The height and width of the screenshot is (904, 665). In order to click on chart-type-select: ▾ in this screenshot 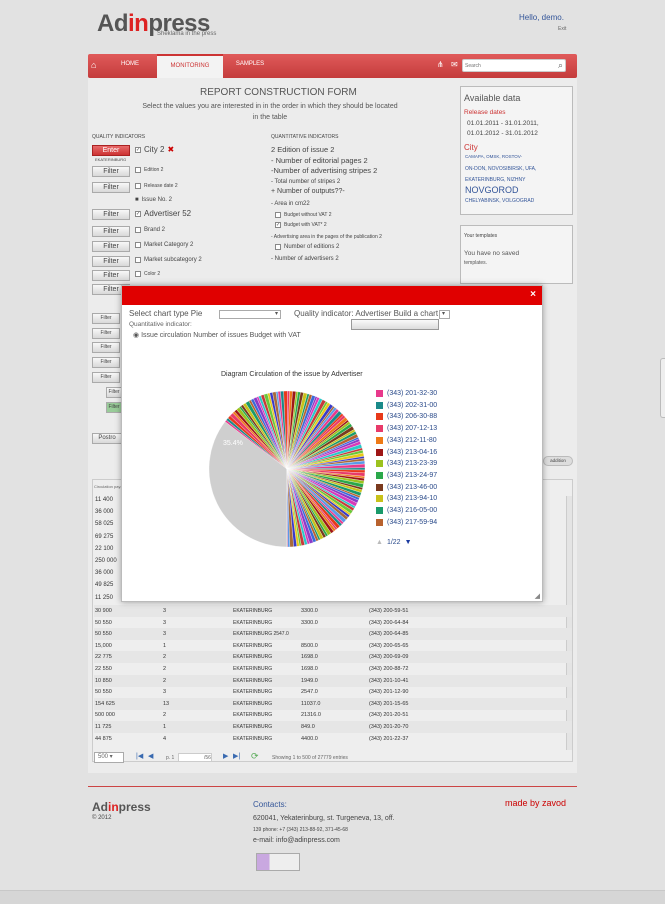, I will do `click(250, 314)`.